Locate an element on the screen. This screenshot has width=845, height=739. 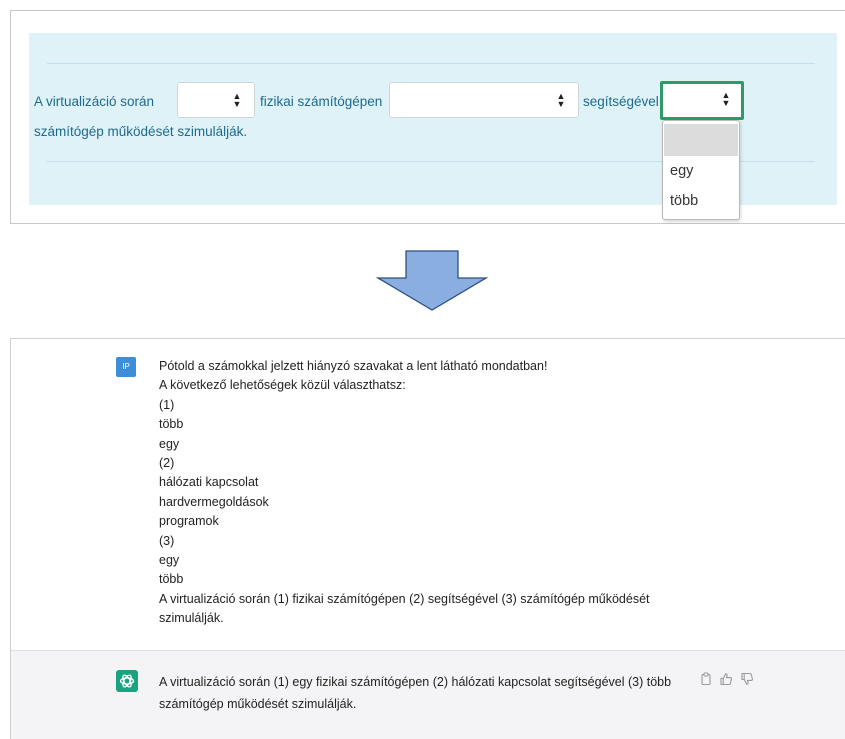
user-avatar: IP is located at coordinates (126, 367).